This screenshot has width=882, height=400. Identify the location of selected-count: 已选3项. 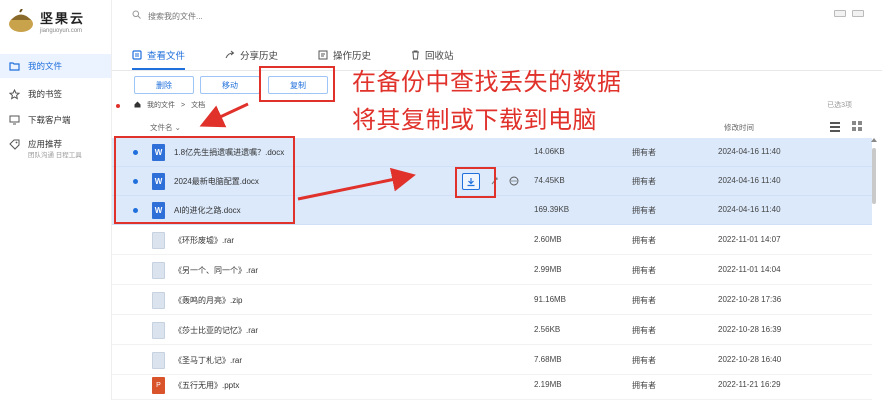
(839, 105).